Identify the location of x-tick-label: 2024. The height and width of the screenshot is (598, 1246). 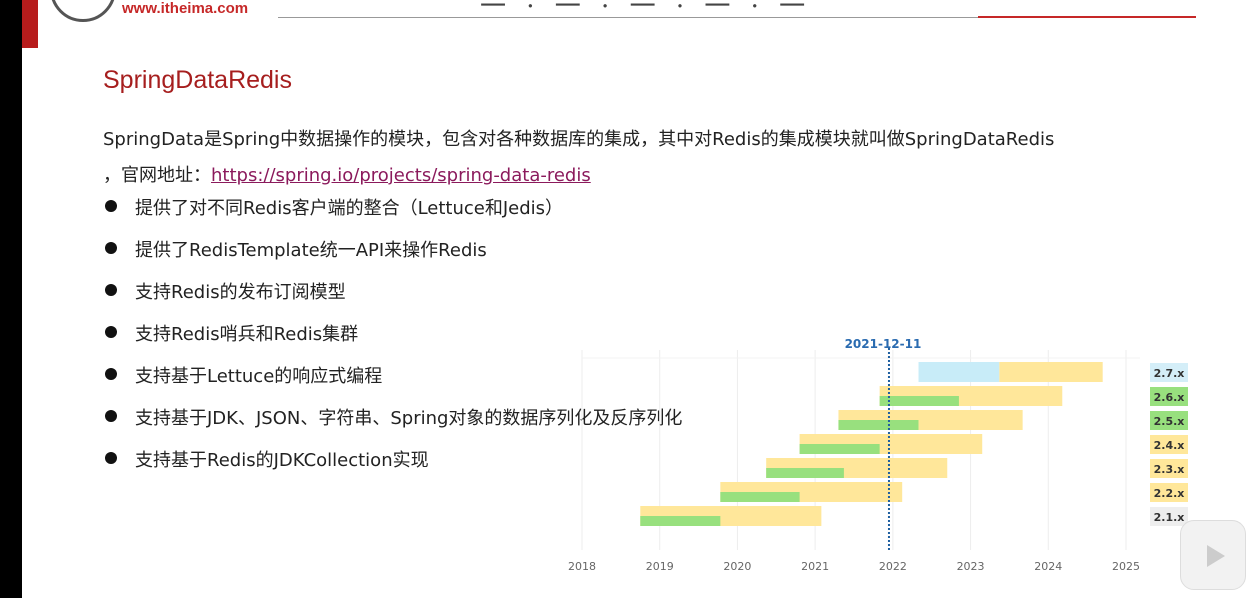
(1048, 566).